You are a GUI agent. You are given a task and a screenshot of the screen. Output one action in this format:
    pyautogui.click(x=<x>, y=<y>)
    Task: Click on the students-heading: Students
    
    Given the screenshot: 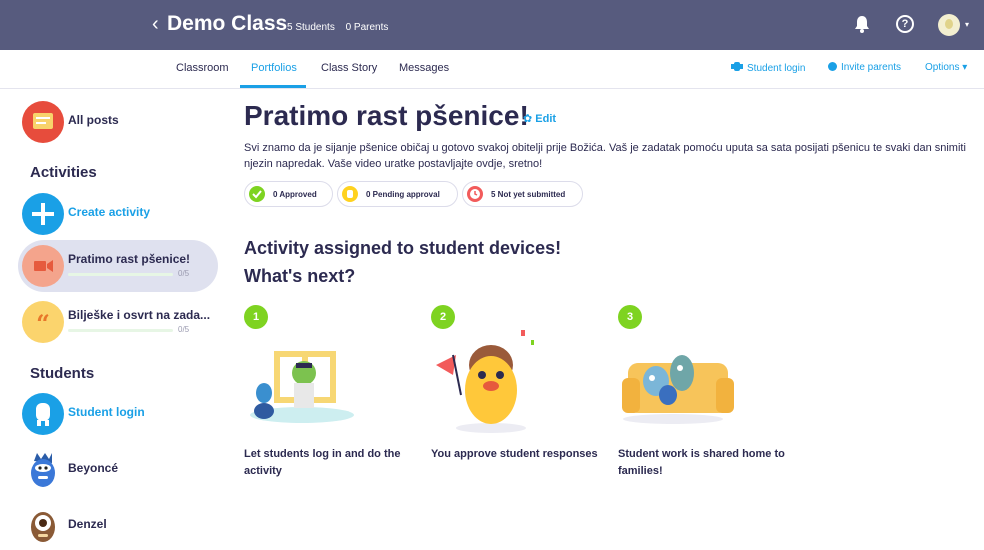 What is the action you would take?
    pyautogui.click(x=62, y=373)
    